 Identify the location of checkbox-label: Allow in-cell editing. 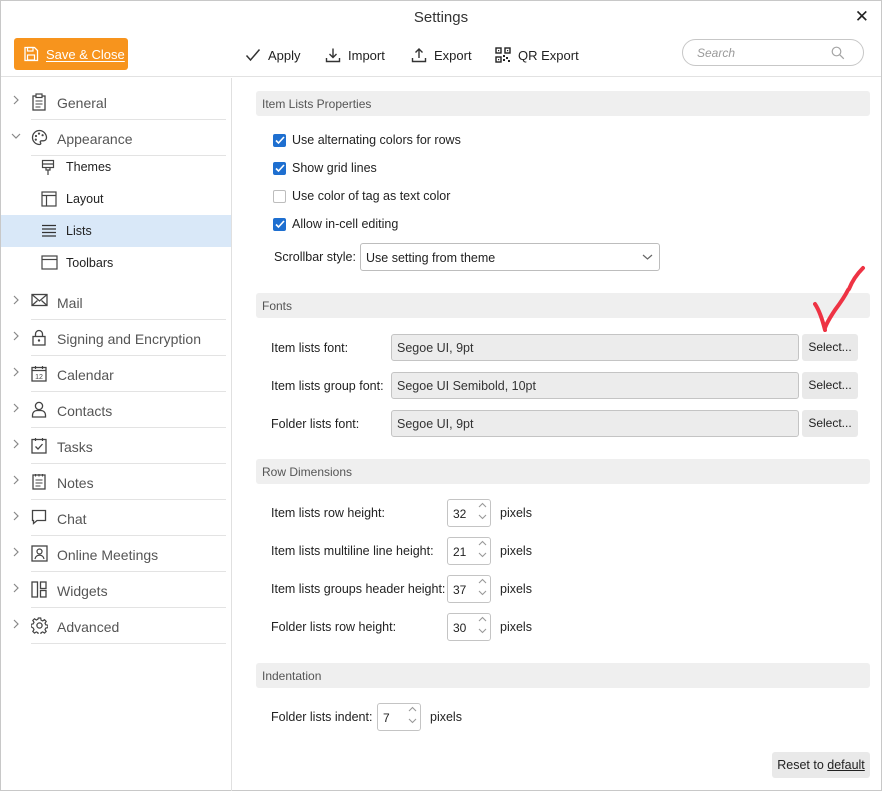
(345, 224).